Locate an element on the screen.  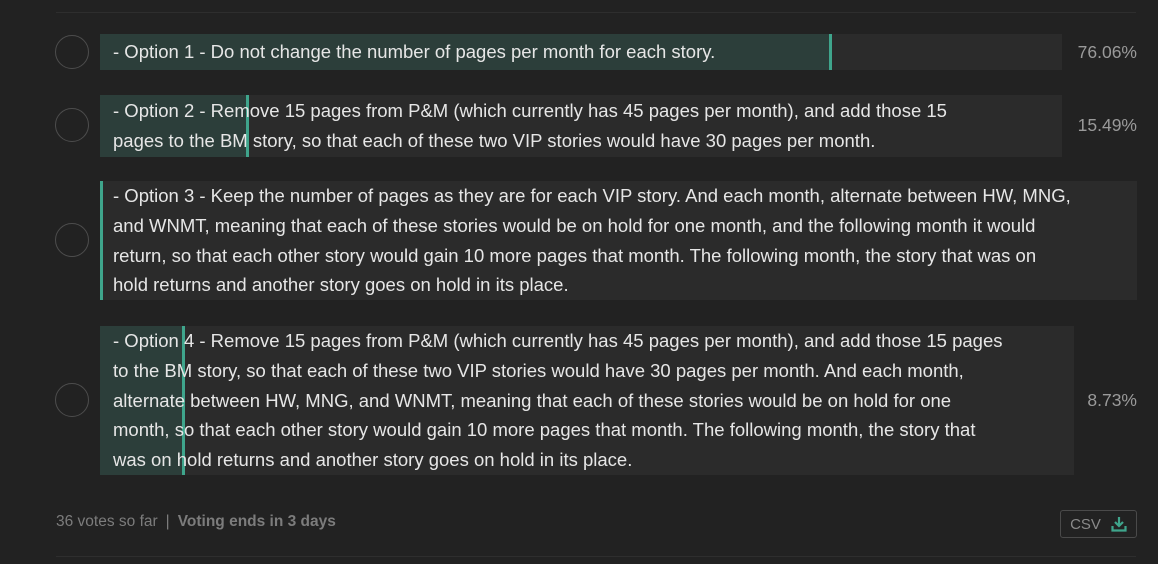
option-1-radio is located at coordinates (72, 52).